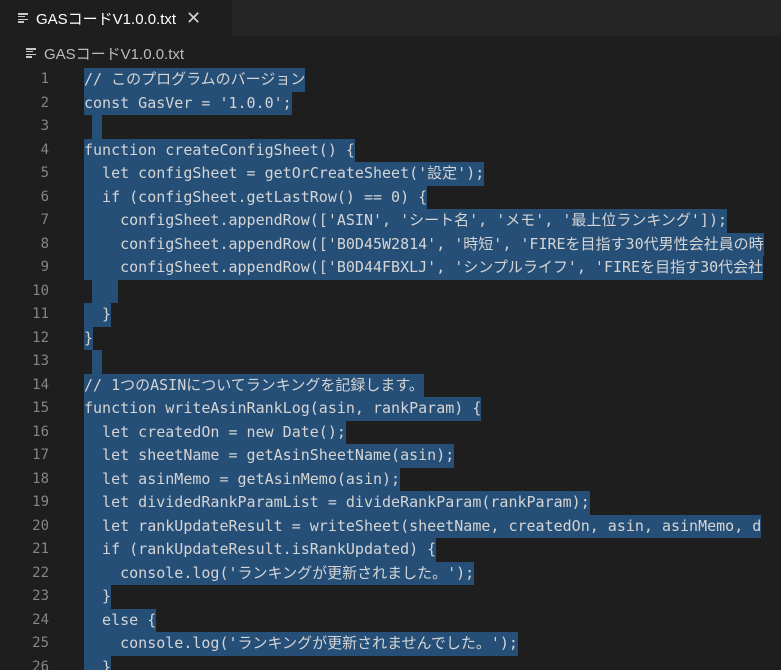 The image size is (781, 670). I want to click on code-text: if (rankUpdateResult.isRankUpdated) {, so click(260, 550).